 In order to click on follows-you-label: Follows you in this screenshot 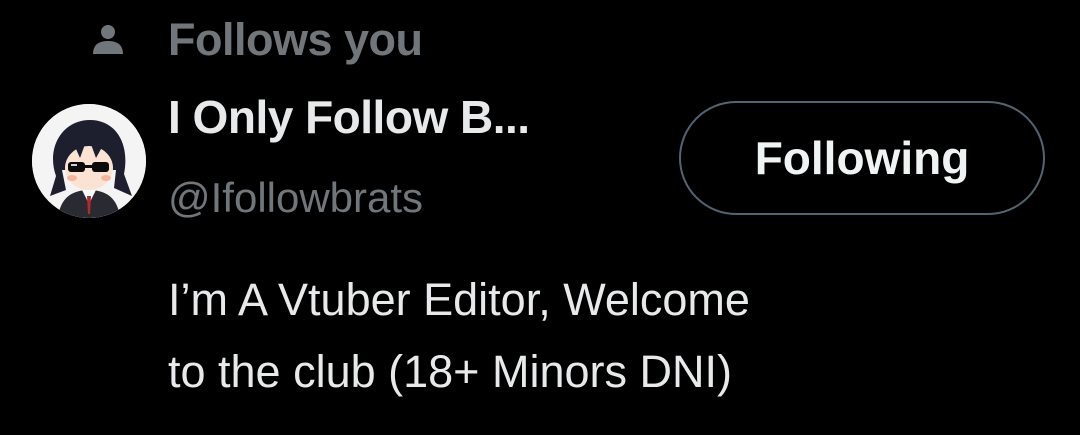, I will do `click(295, 39)`.